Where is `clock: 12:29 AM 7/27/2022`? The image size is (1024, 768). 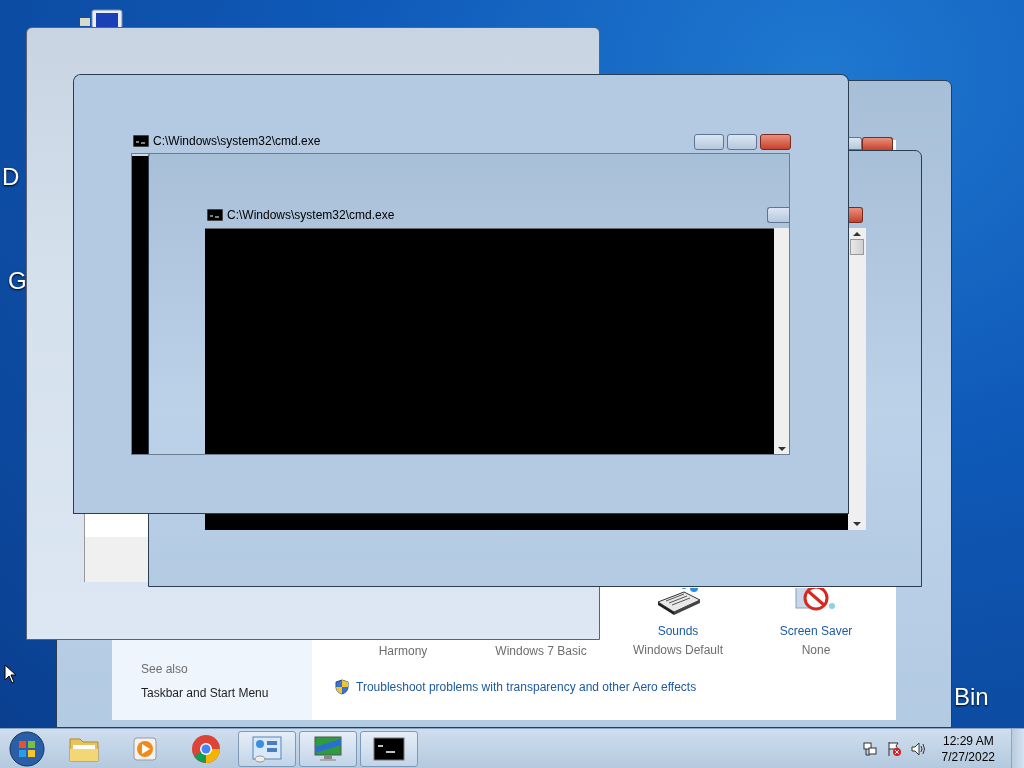 clock: 12:29 AM 7/27/2022 is located at coordinates (968, 748).